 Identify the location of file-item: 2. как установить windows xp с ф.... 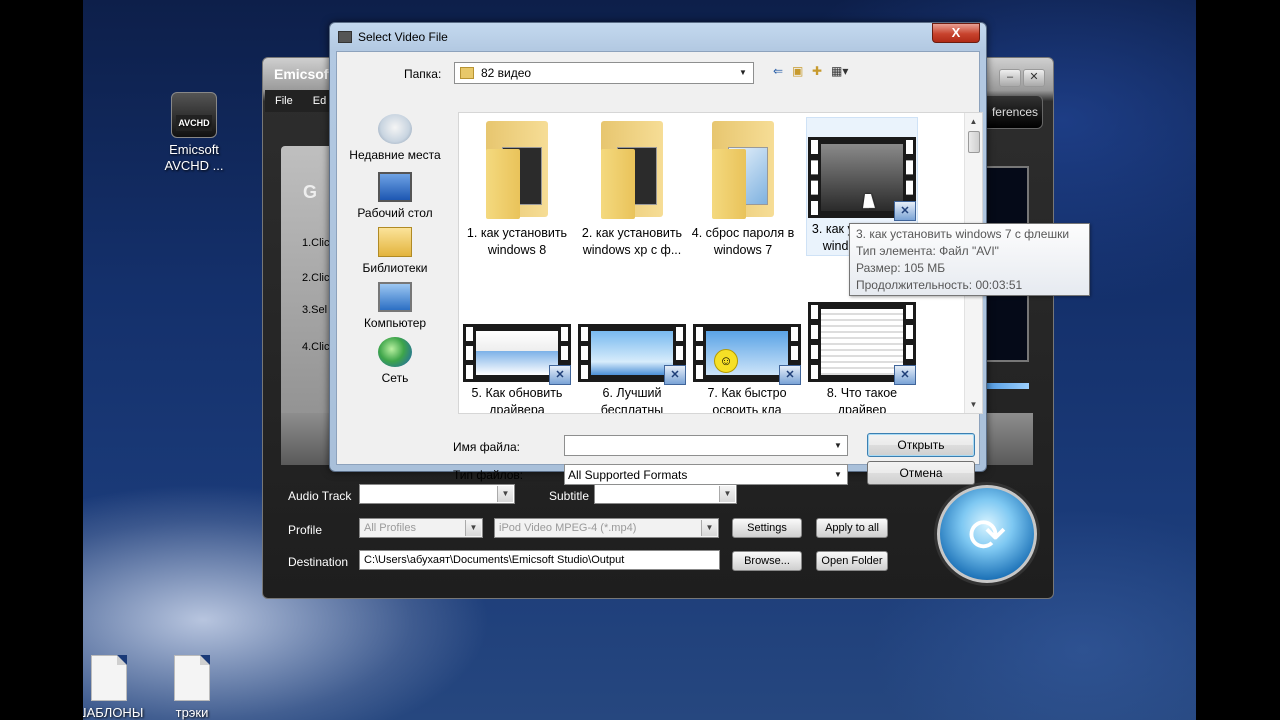
(632, 189).